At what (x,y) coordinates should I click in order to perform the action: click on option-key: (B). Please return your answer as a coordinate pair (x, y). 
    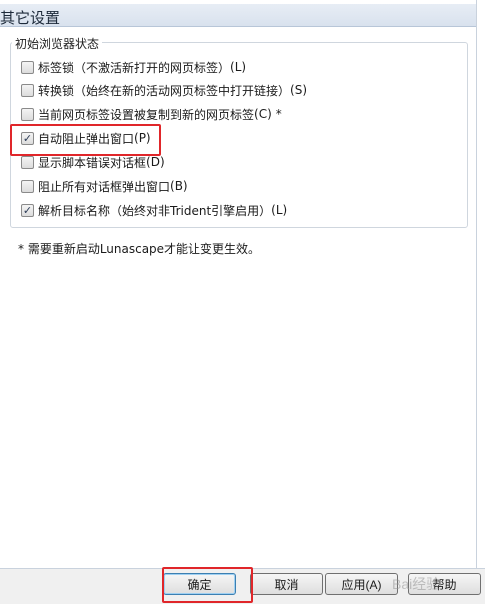
    Looking at the image, I should click on (179, 186).